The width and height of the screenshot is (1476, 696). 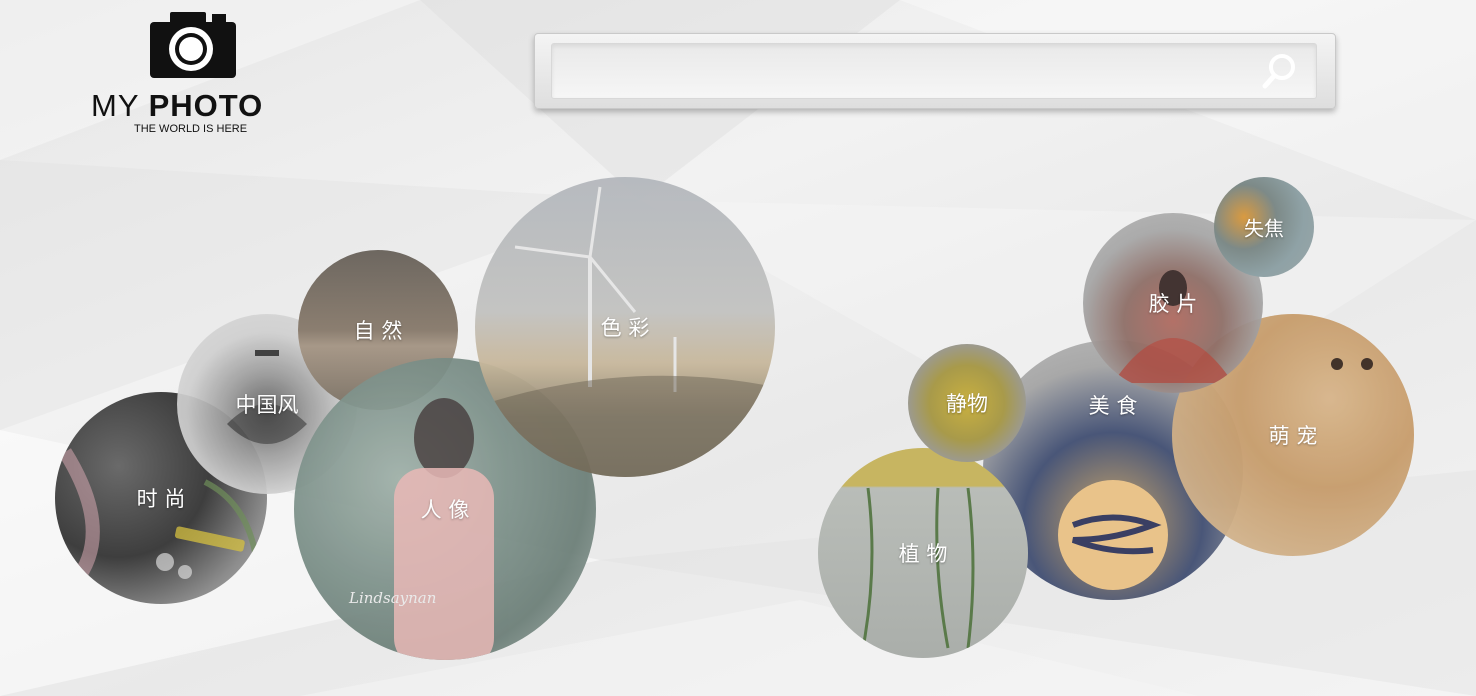 I want to click on label-still-life: 静物, so click(x=967, y=404).